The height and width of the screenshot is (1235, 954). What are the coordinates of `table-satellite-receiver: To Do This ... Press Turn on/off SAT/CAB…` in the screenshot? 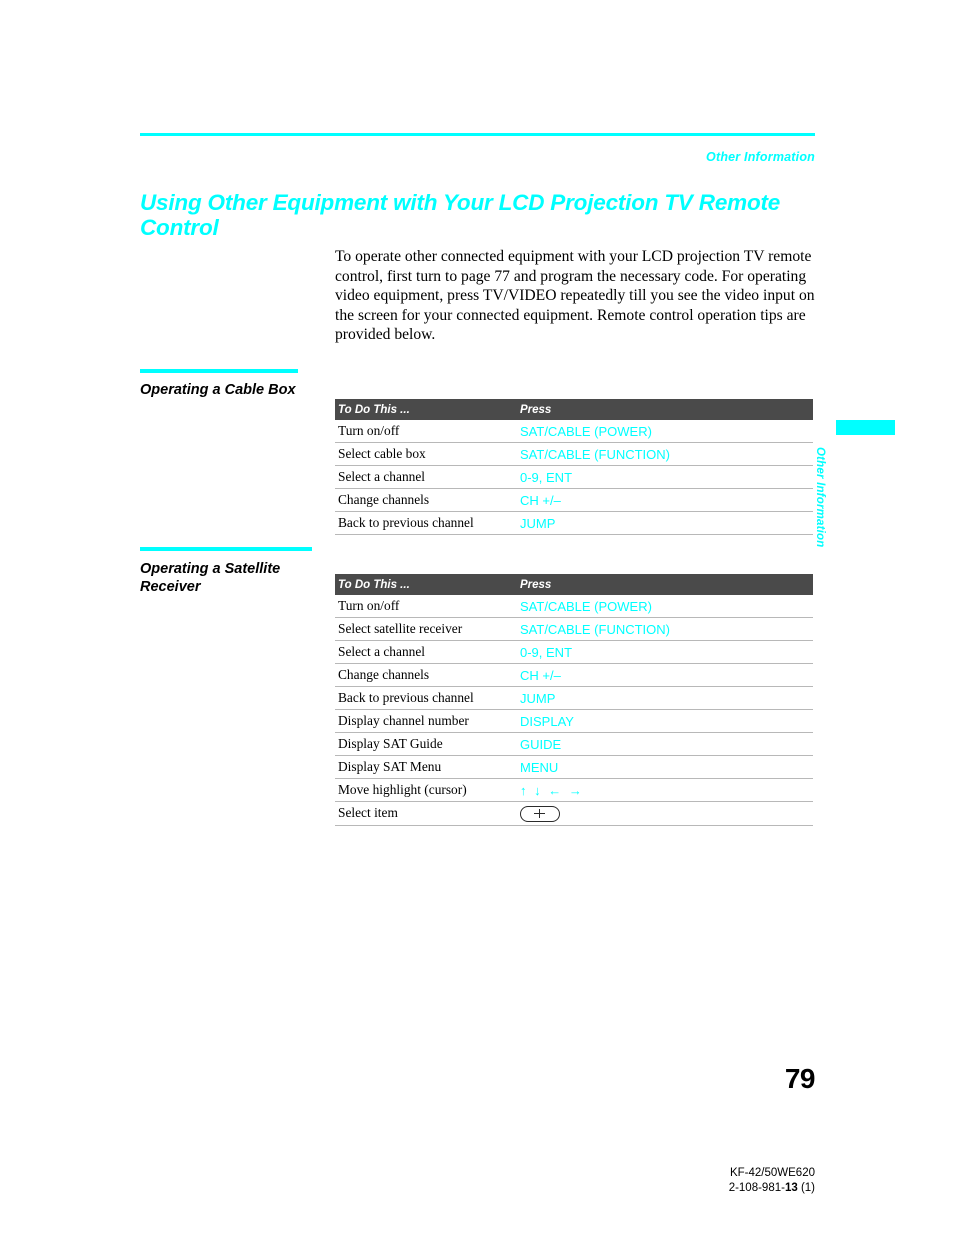 It's located at (574, 700).